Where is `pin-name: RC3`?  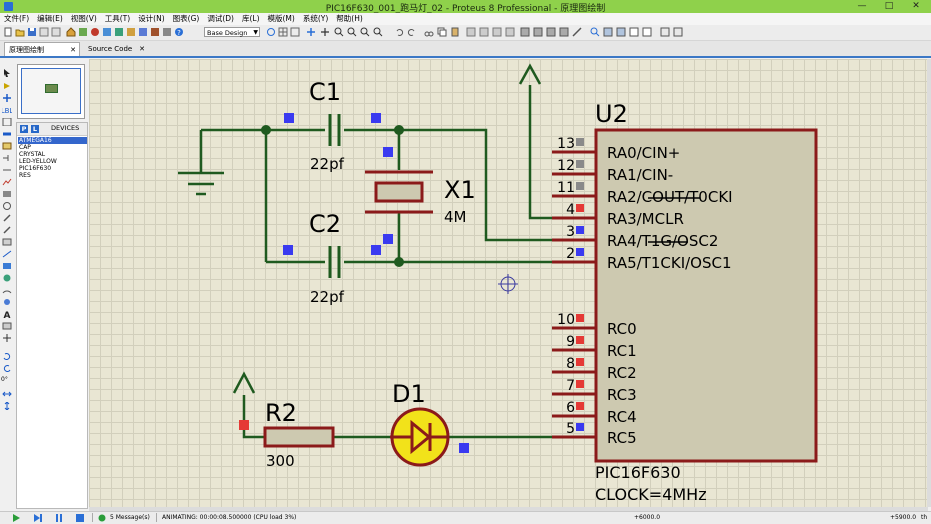 pin-name: RC3 is located at coordinates (622, 395).